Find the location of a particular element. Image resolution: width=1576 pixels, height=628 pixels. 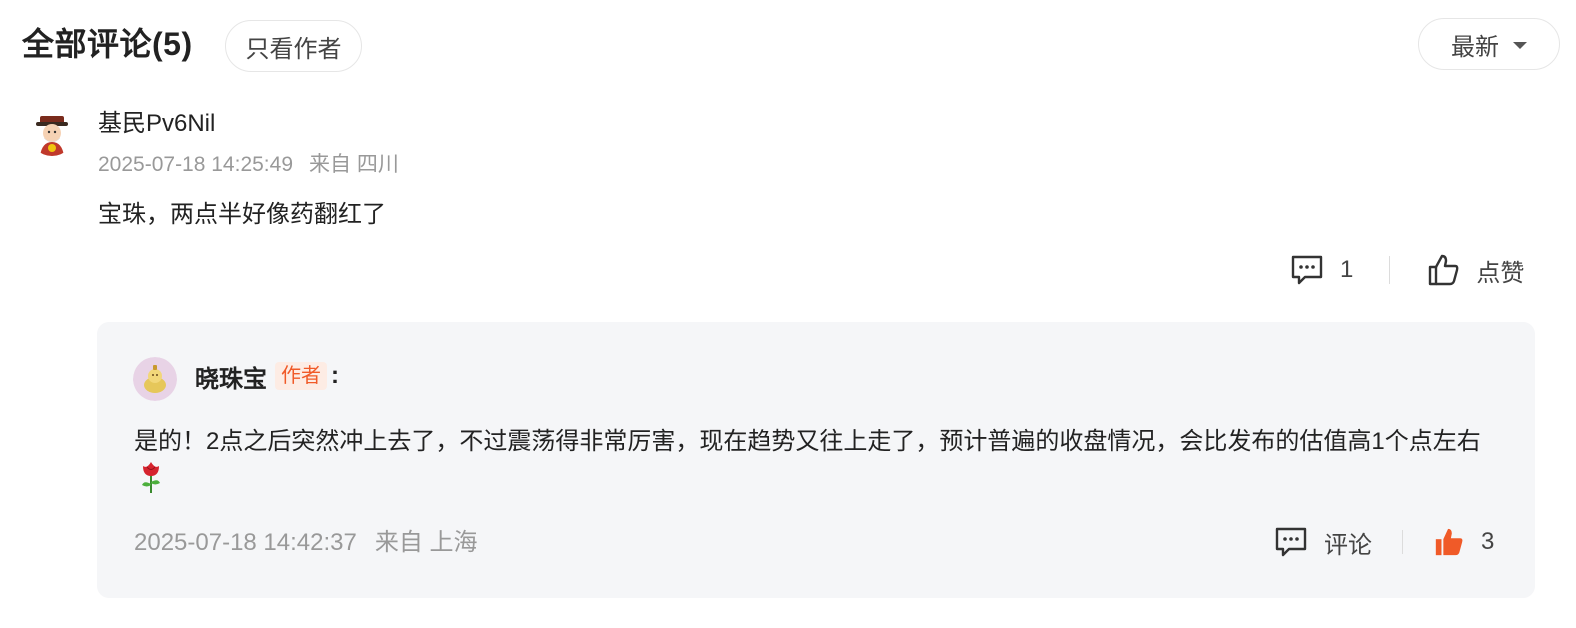

reply-meta: 2025-07-18 14:42:37 来自 上海 is located at coordinates (306, 543).